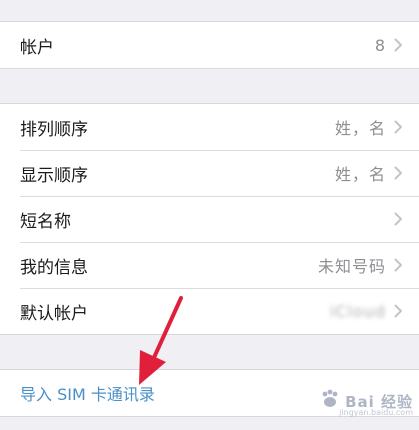  I want to click on accounts-group: 帐户 8, so click(209, 45).